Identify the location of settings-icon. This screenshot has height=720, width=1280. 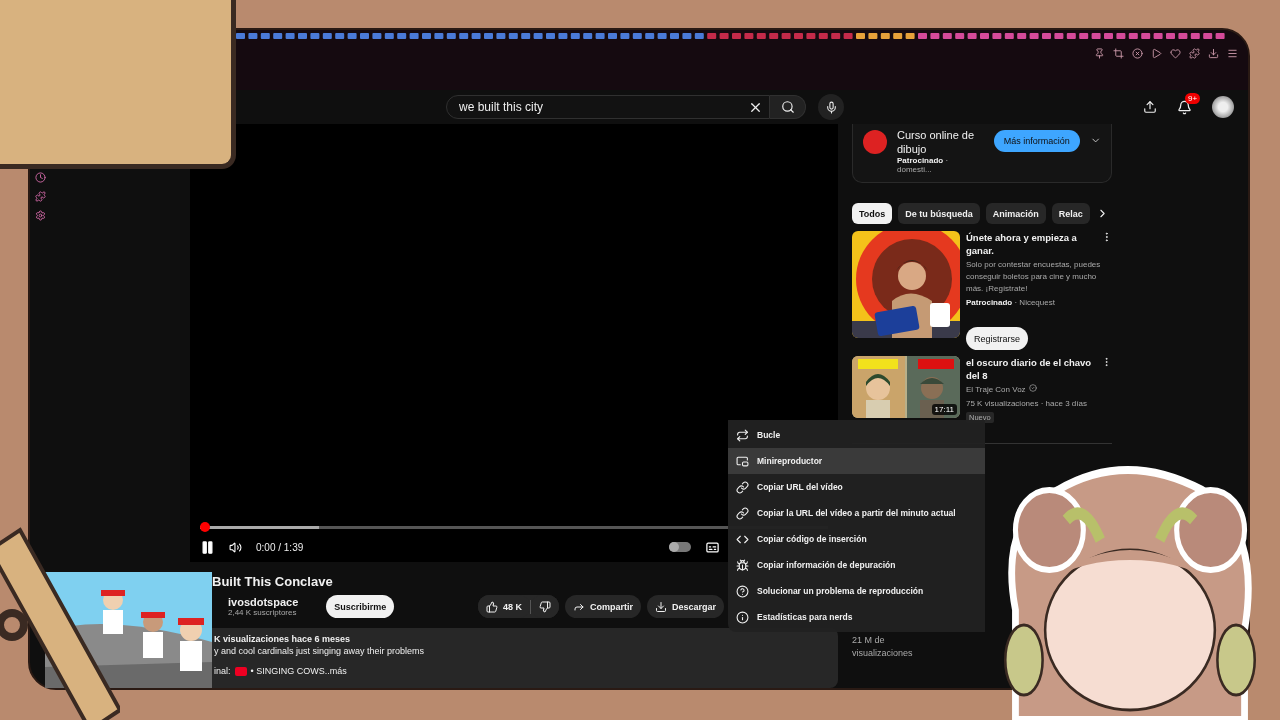
(40, 215).